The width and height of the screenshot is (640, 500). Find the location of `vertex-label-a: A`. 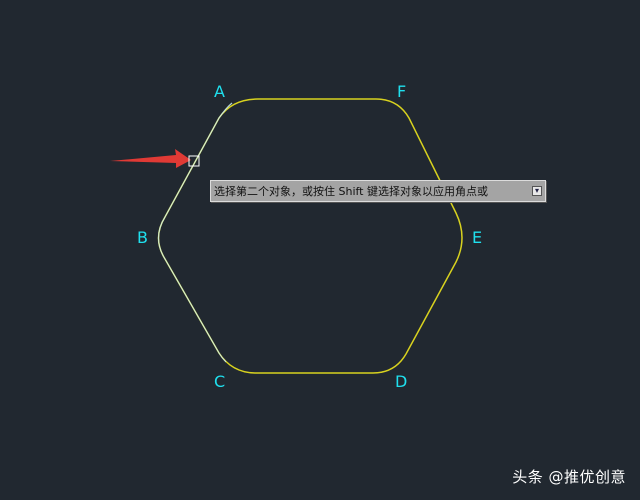

vertex-label-a: A is located at coordinates (219, 91).